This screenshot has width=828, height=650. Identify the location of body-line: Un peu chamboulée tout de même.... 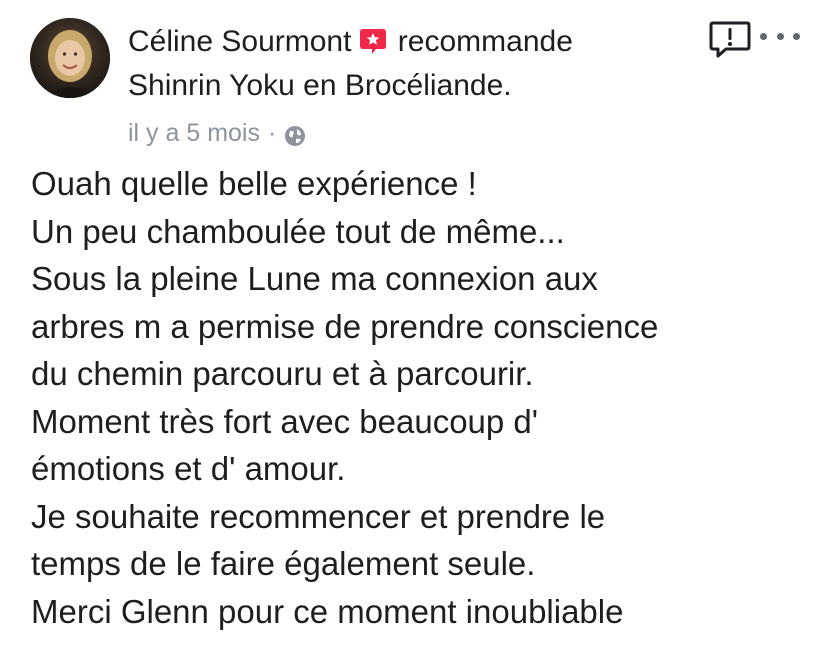
(298, 231).